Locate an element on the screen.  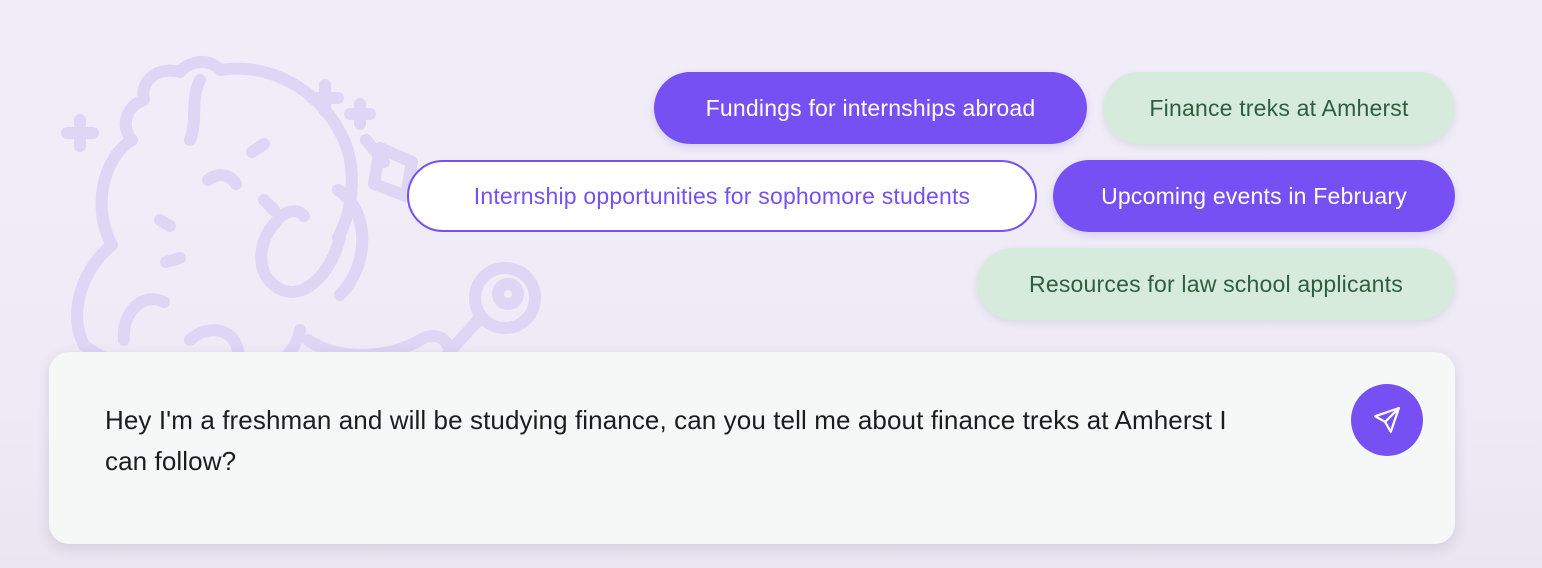
send-icon is located at coordinates (1387, 420).